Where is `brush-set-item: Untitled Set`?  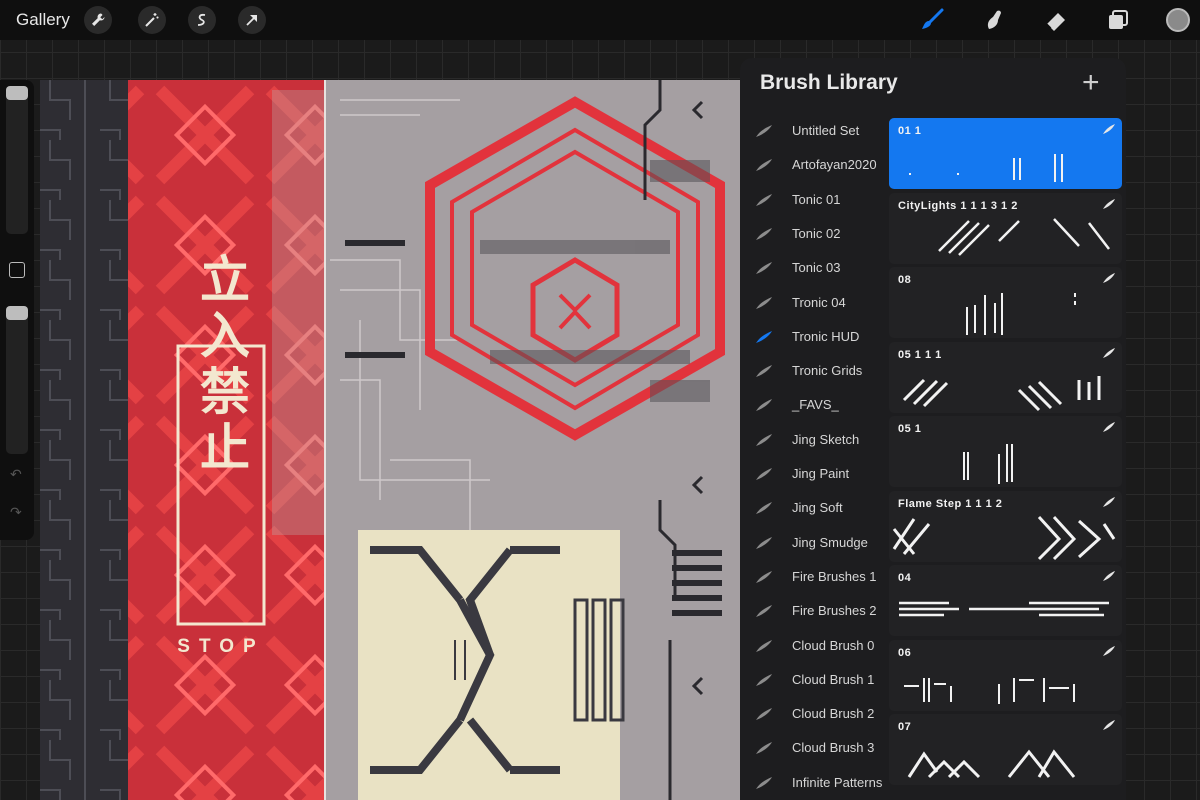
brush-set-item: Untitled Set is located at coordinates (814, 131).